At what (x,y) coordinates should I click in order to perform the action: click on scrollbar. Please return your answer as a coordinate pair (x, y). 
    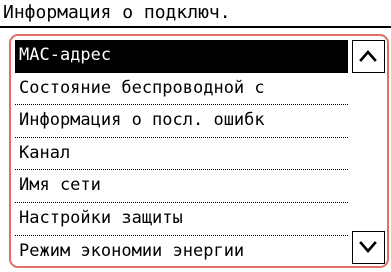
    Looking at the image, I should click on (368, 152).